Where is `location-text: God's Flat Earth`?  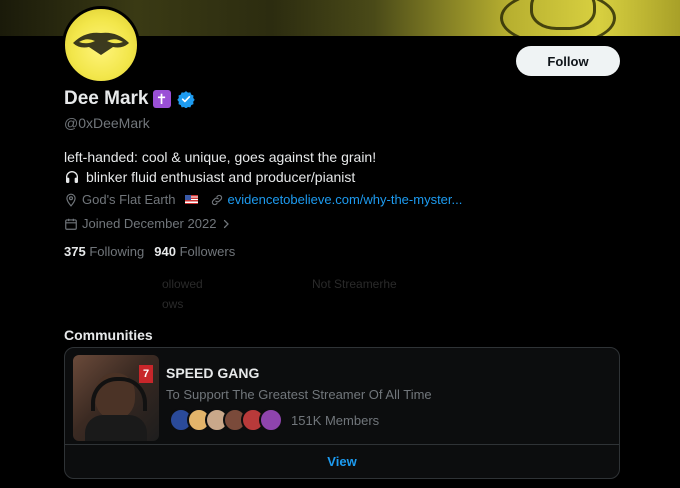 location-text: God's Flat Earth is located at coordinates (129, 199).